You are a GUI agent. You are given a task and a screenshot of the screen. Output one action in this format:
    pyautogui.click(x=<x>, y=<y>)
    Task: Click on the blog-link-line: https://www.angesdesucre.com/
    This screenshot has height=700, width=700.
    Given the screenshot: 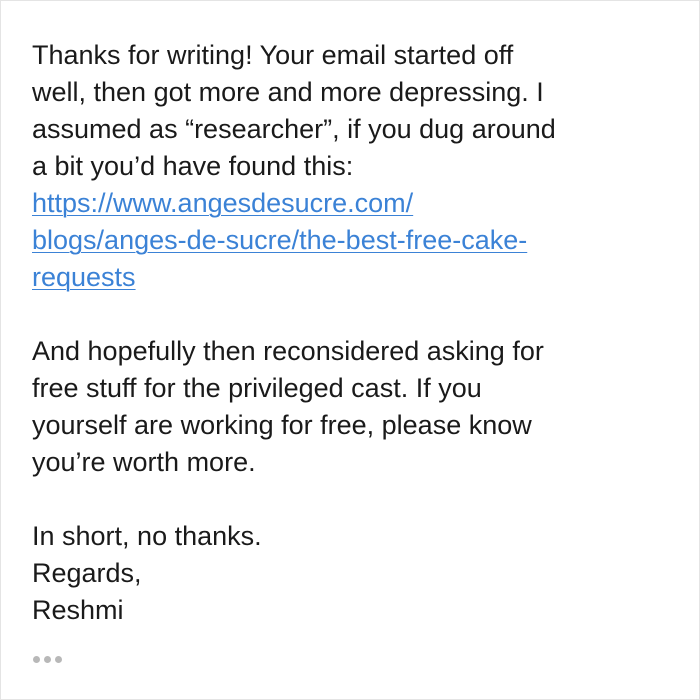 What is the action you would take?
    pyautogui.click(x=352, y=203)
    